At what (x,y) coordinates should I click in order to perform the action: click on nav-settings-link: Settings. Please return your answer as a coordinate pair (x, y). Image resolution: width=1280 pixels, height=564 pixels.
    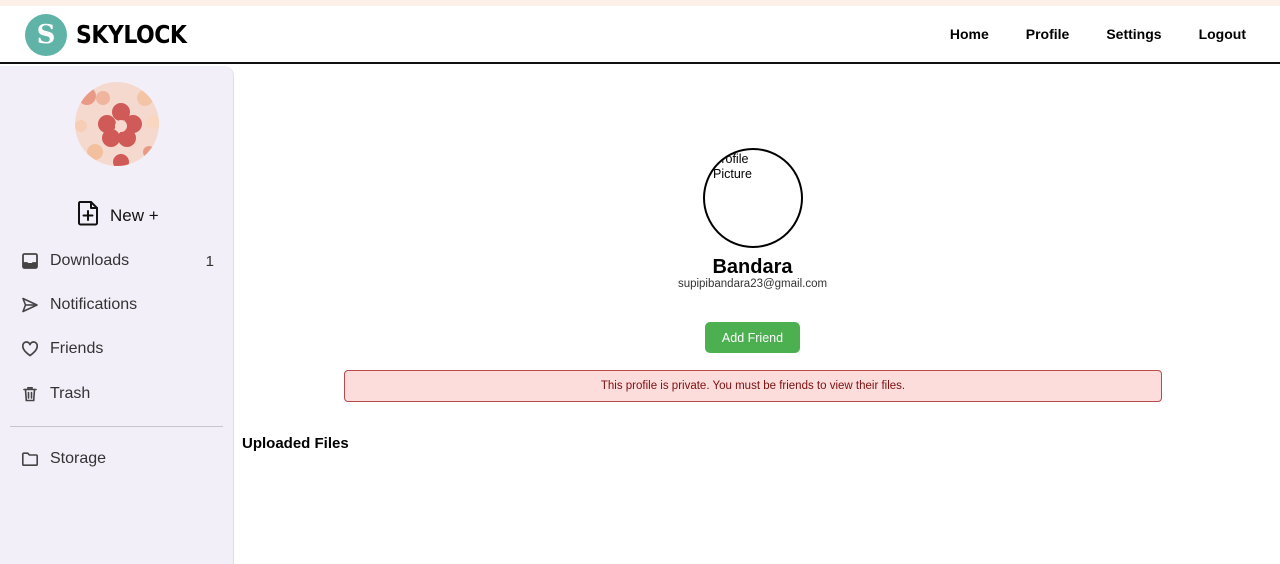
    Looking at the image, I should click on (1133, 34).